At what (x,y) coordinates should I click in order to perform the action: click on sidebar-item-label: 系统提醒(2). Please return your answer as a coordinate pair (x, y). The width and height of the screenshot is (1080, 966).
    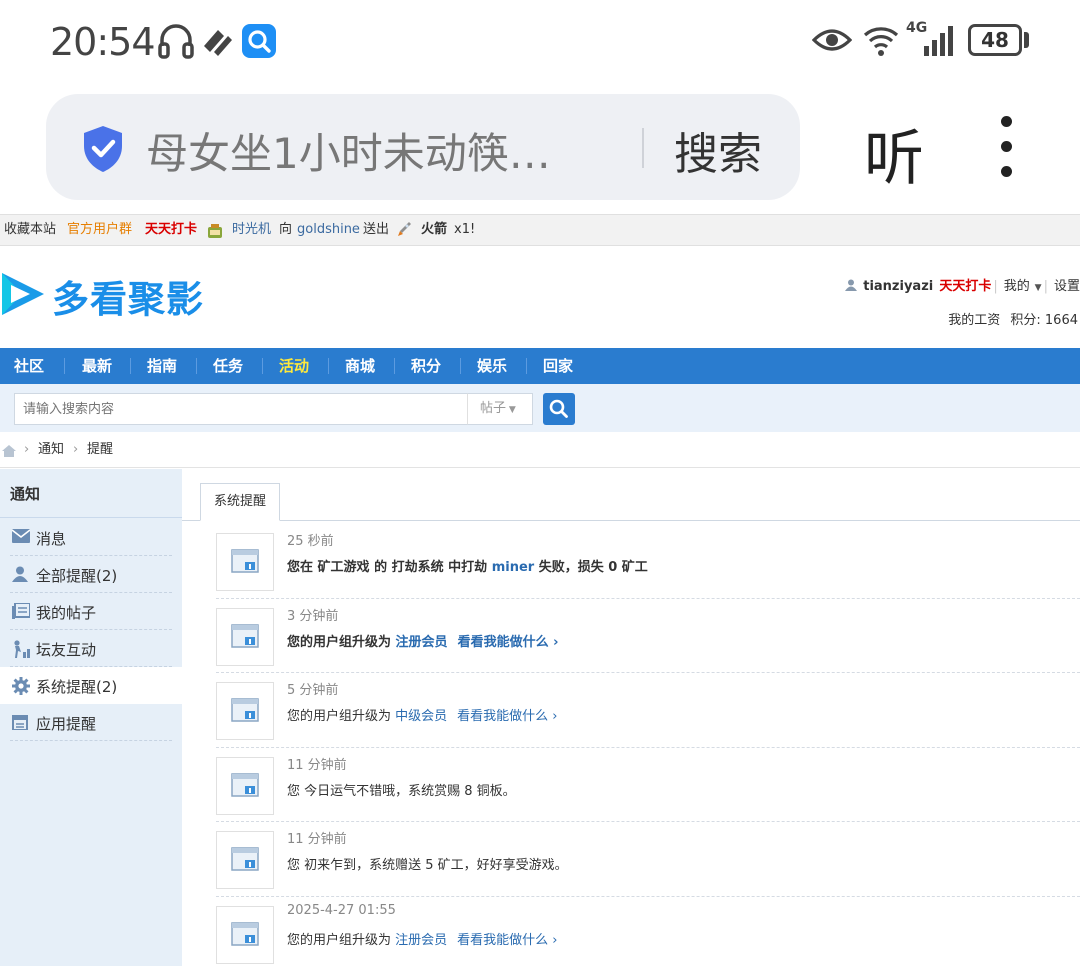
    Looking at the image, I should click on (77, 687).